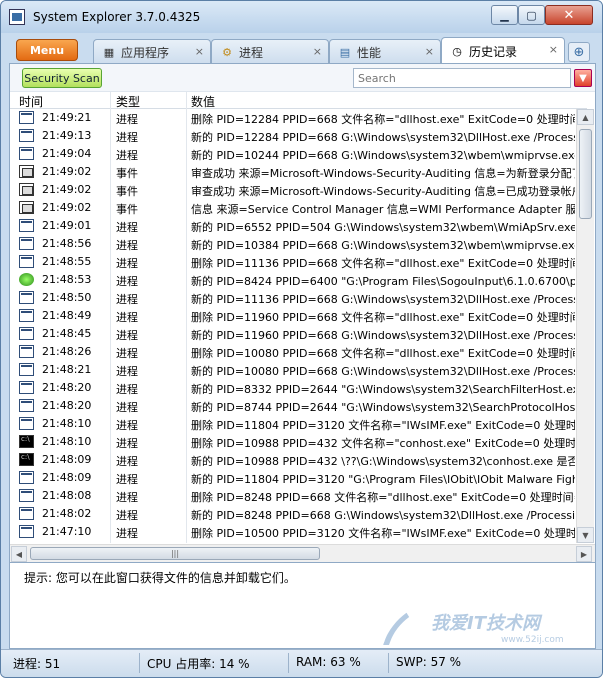 This screenshot has height=678, width=603. What do you see at coordinates (127, 209) in the screenshot?
I see `row-type: 事件` at bounding box center [127, 209].